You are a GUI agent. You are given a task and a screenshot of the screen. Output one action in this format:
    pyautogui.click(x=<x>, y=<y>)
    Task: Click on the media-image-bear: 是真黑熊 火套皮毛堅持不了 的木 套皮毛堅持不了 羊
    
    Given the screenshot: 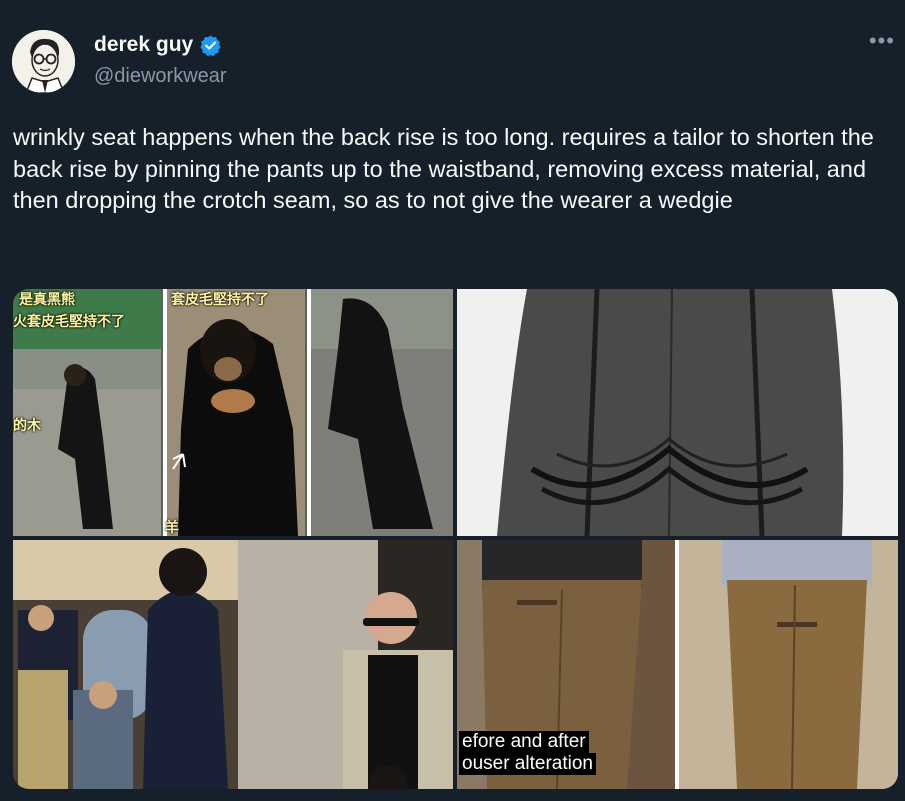 What is the action you would take?
    pyautogui.click(x=233, y=412)
    